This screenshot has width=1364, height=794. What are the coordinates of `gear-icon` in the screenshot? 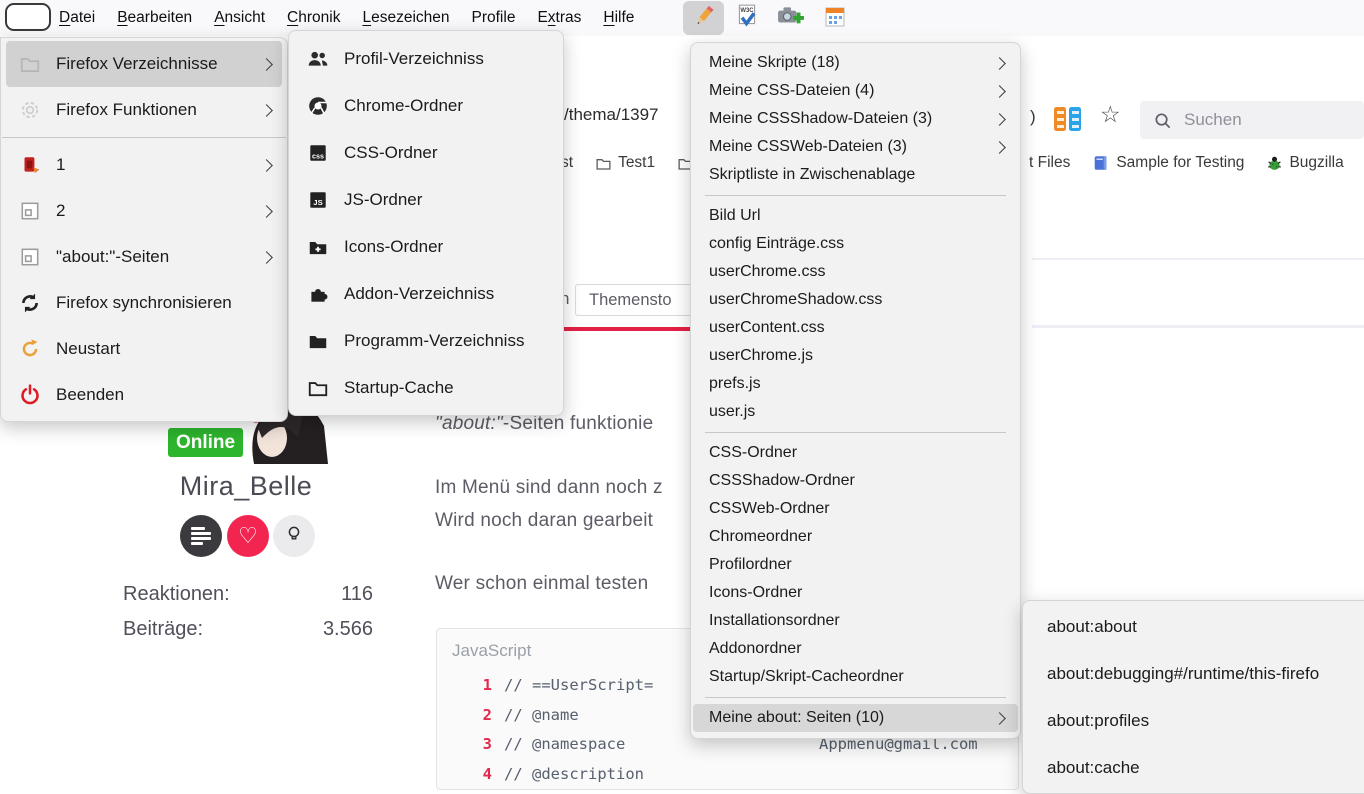 It's located at (29, 110).